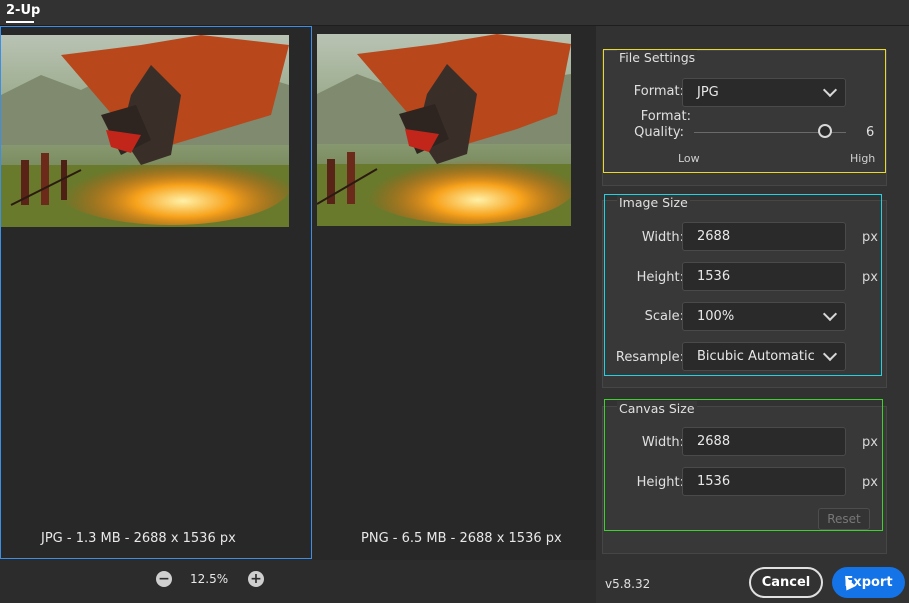 The width and height of the screenshot is (909, 603). What do you see at coordinates (870, 132) in the screenshot?
I see `quality-value: 6` at bounding box center [870, 132].